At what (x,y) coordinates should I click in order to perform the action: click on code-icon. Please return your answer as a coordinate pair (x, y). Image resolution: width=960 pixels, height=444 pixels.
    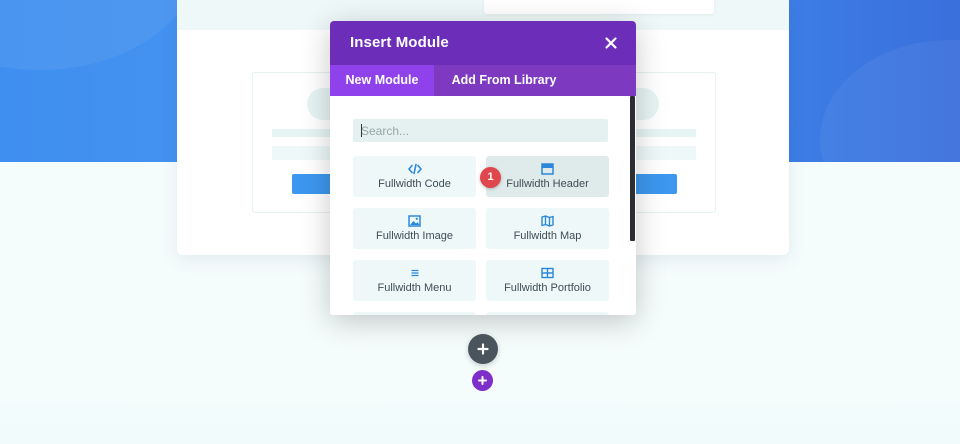
    Looking at the image, I should click on (414, 169).